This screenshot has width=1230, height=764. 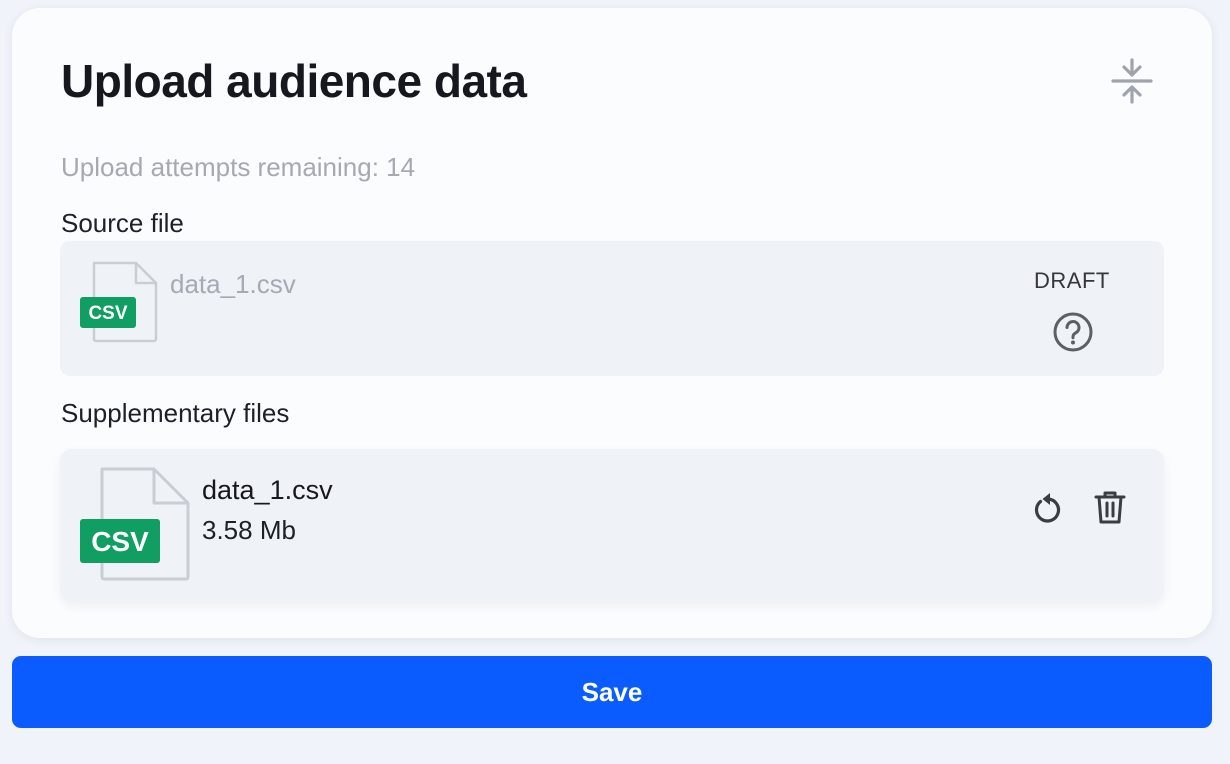 I want to click on supplementary-file-name: data_1.csv, so click(x=267, y=490).